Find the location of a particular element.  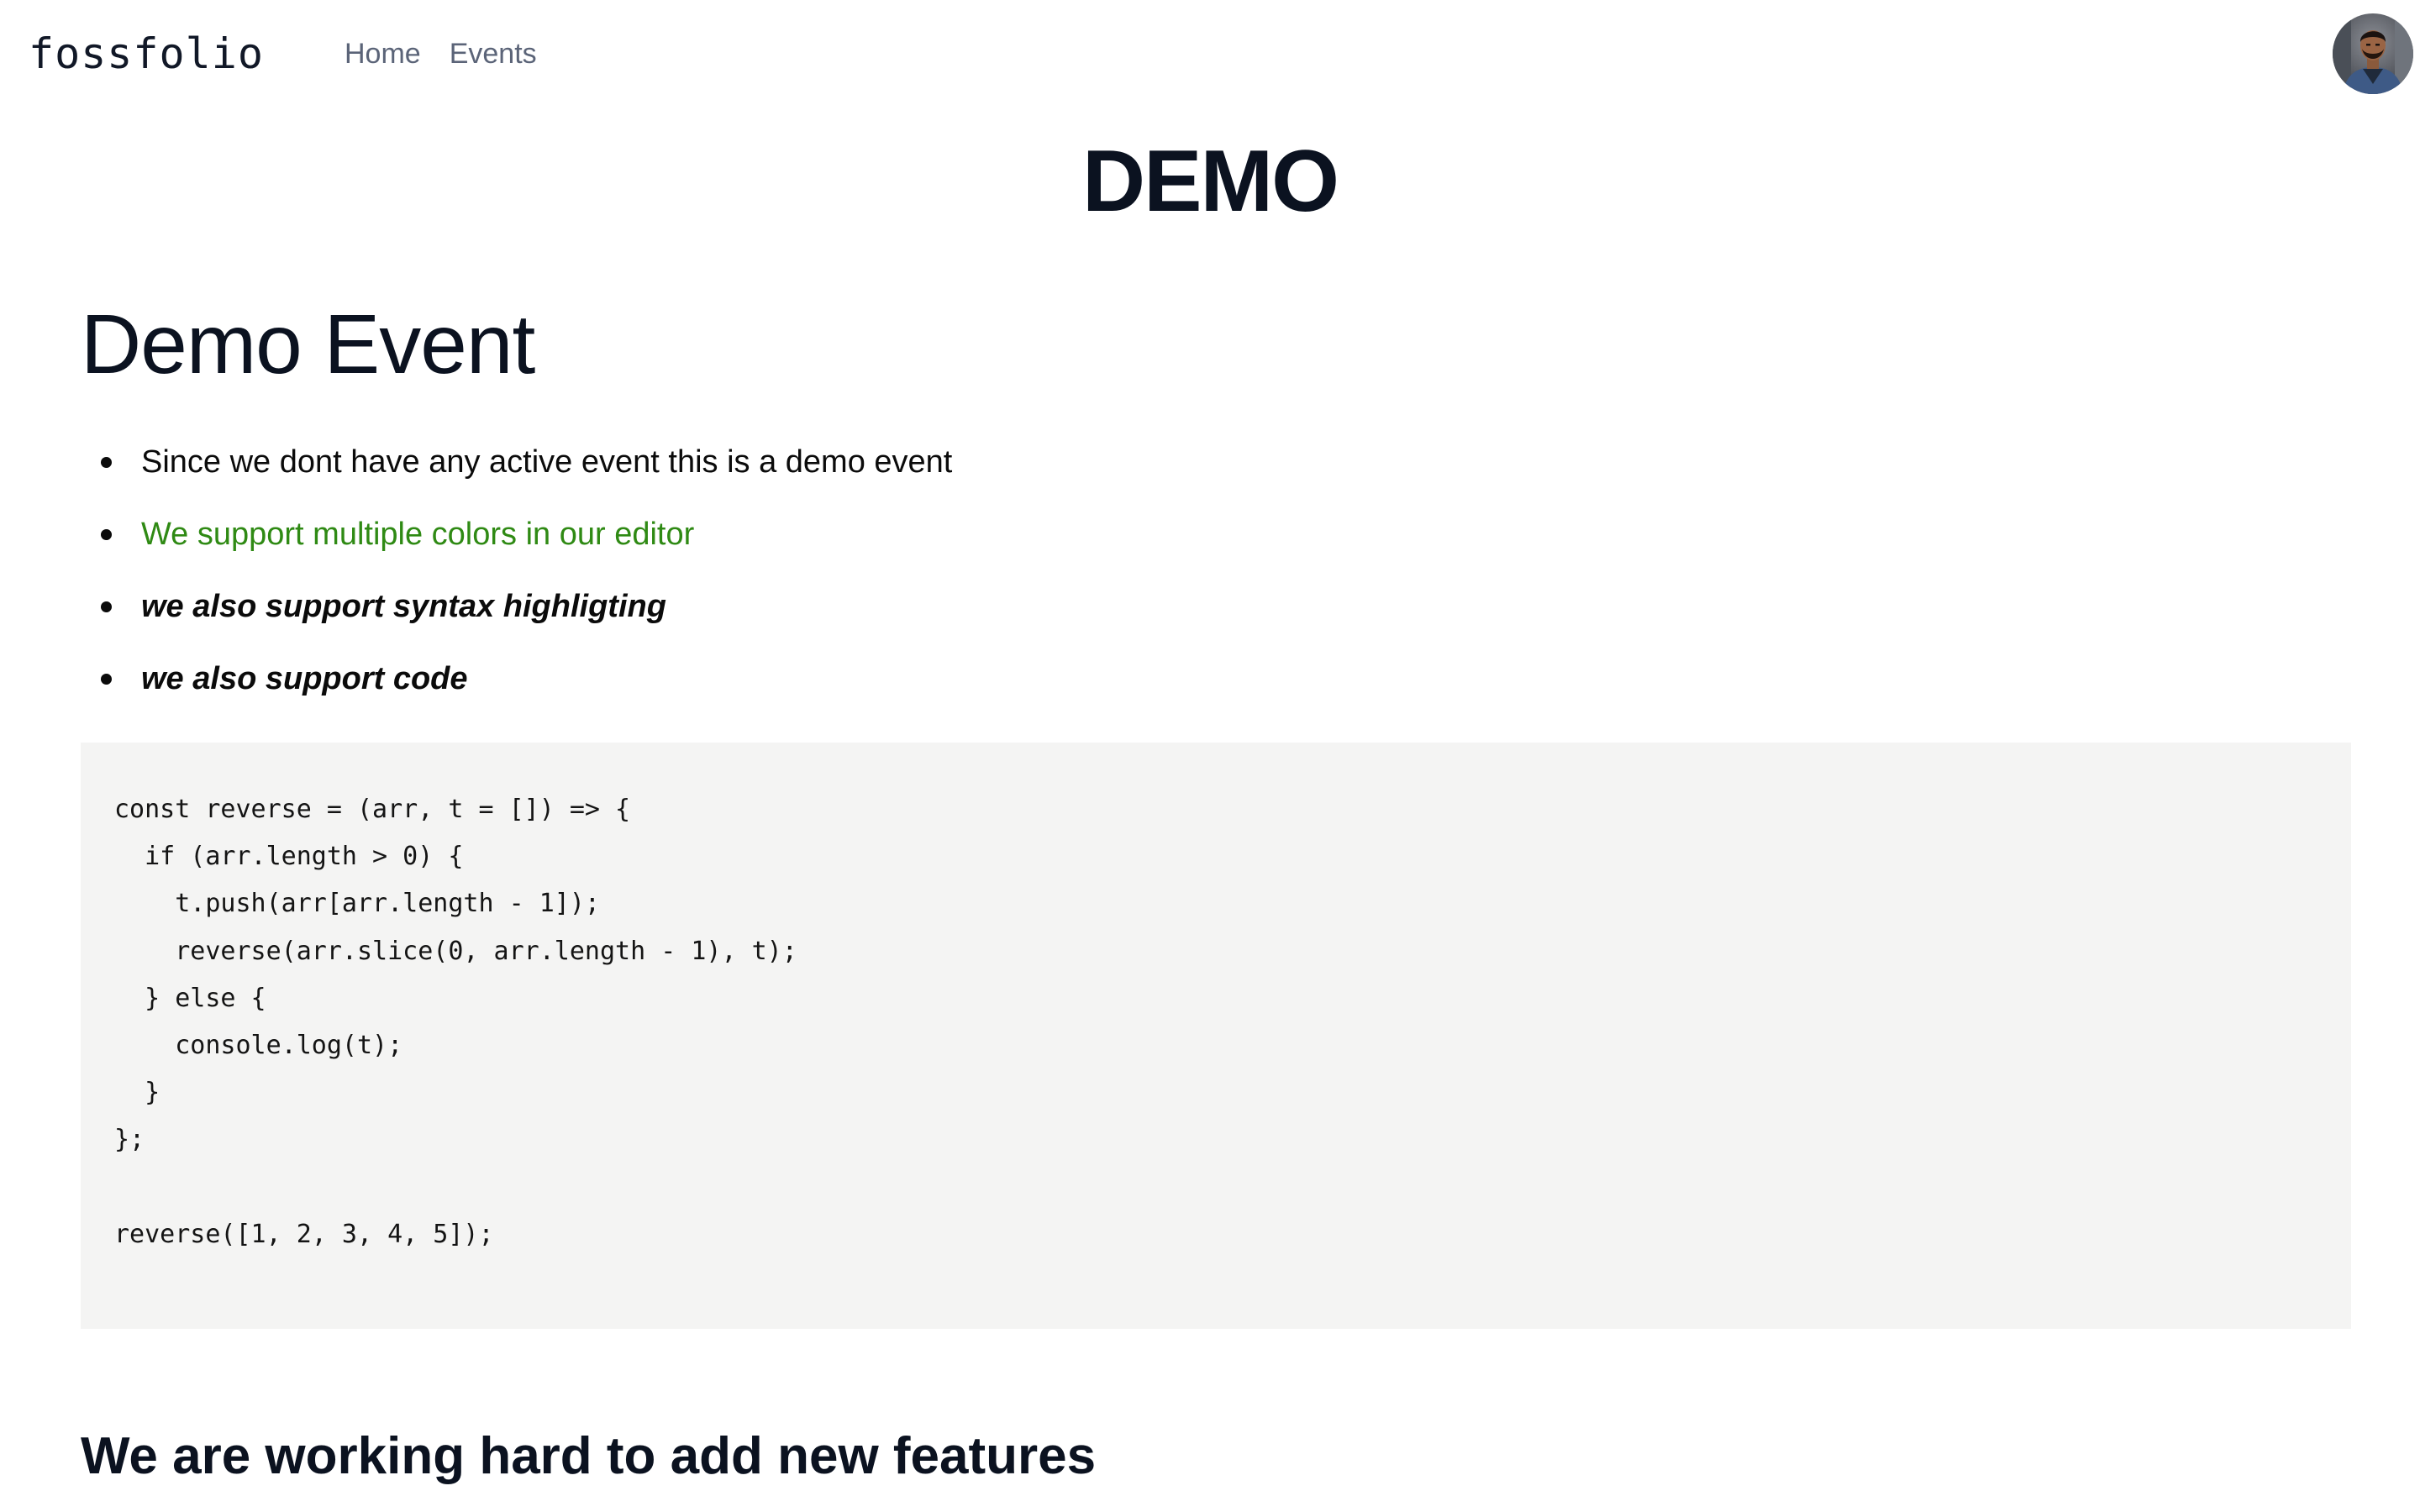

avatar-photo-icon is located at coordinates (2373, 53).